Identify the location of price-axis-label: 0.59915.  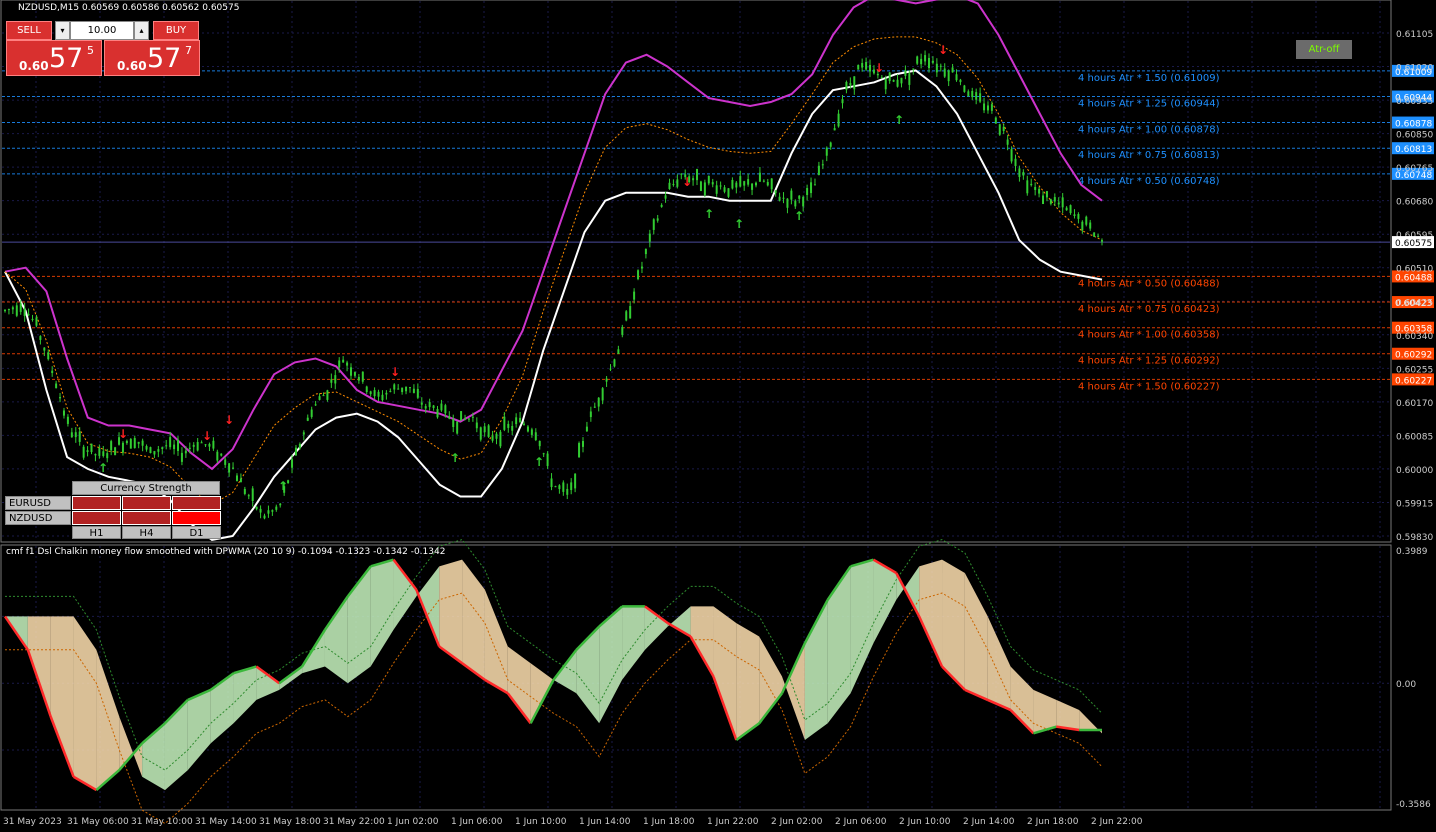
(1414, 504).